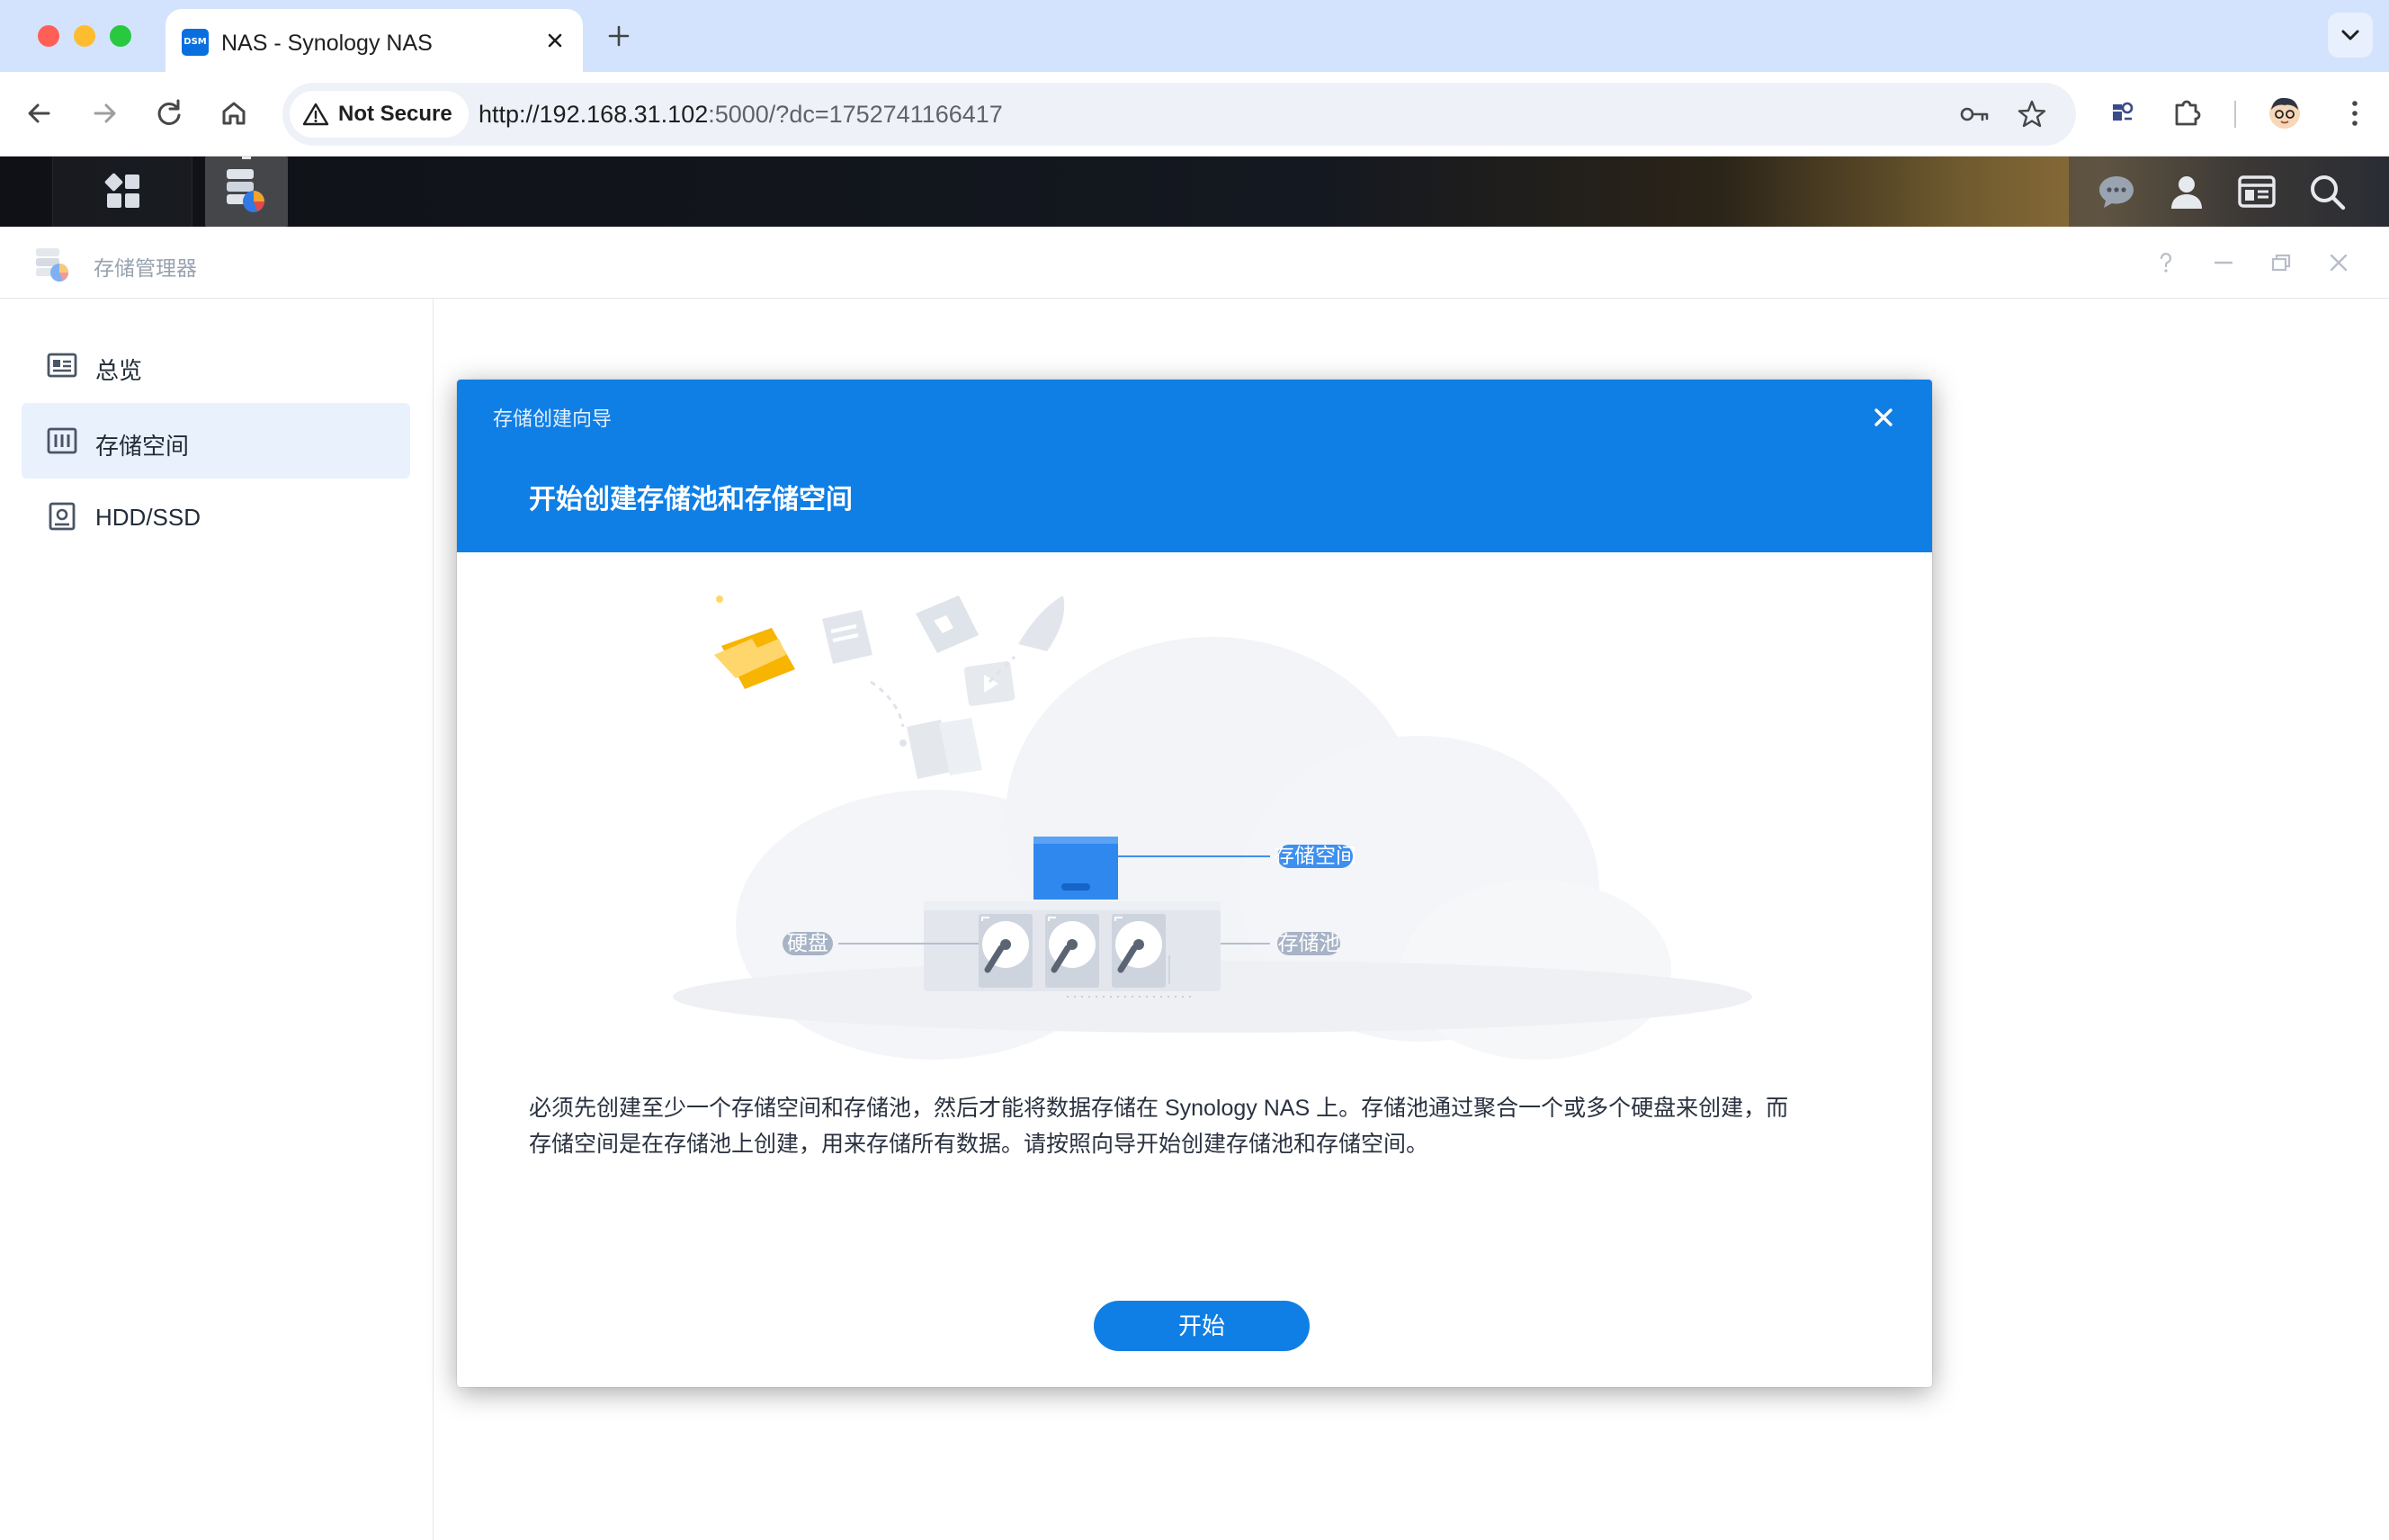  I want to click on main-menu-button, so click(122, 192).